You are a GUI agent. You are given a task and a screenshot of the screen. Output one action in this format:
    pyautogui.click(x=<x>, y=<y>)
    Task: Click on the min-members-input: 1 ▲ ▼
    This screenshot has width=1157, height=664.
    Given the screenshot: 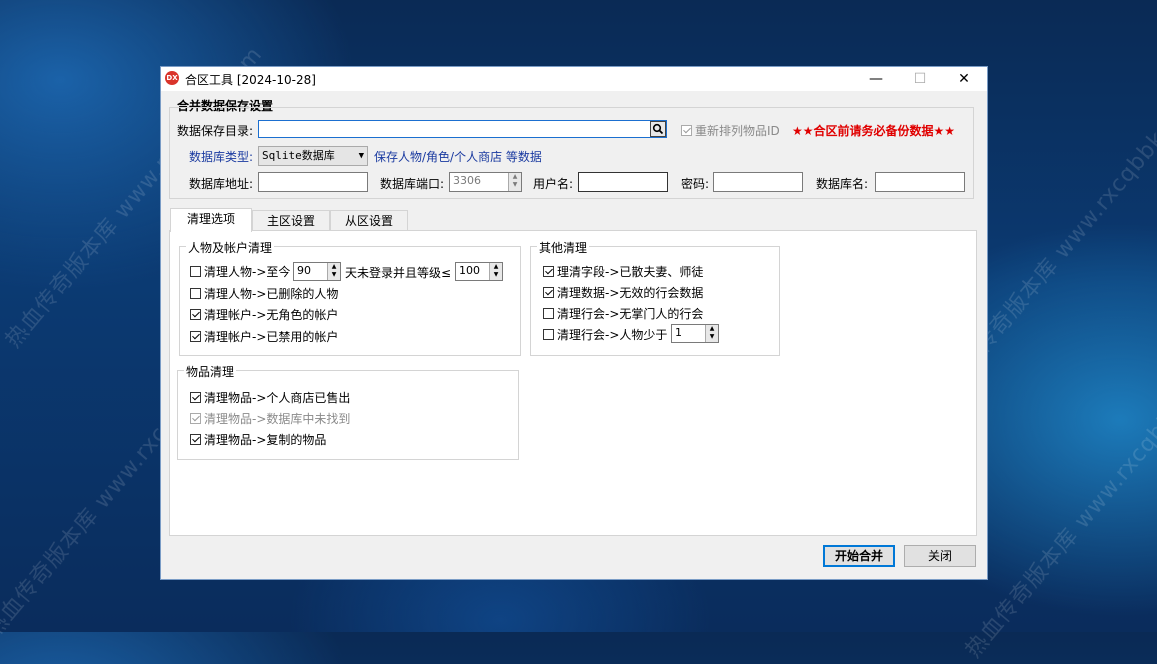 What is the action you would take?
    pyautogui.click(x=695, y=333)
    